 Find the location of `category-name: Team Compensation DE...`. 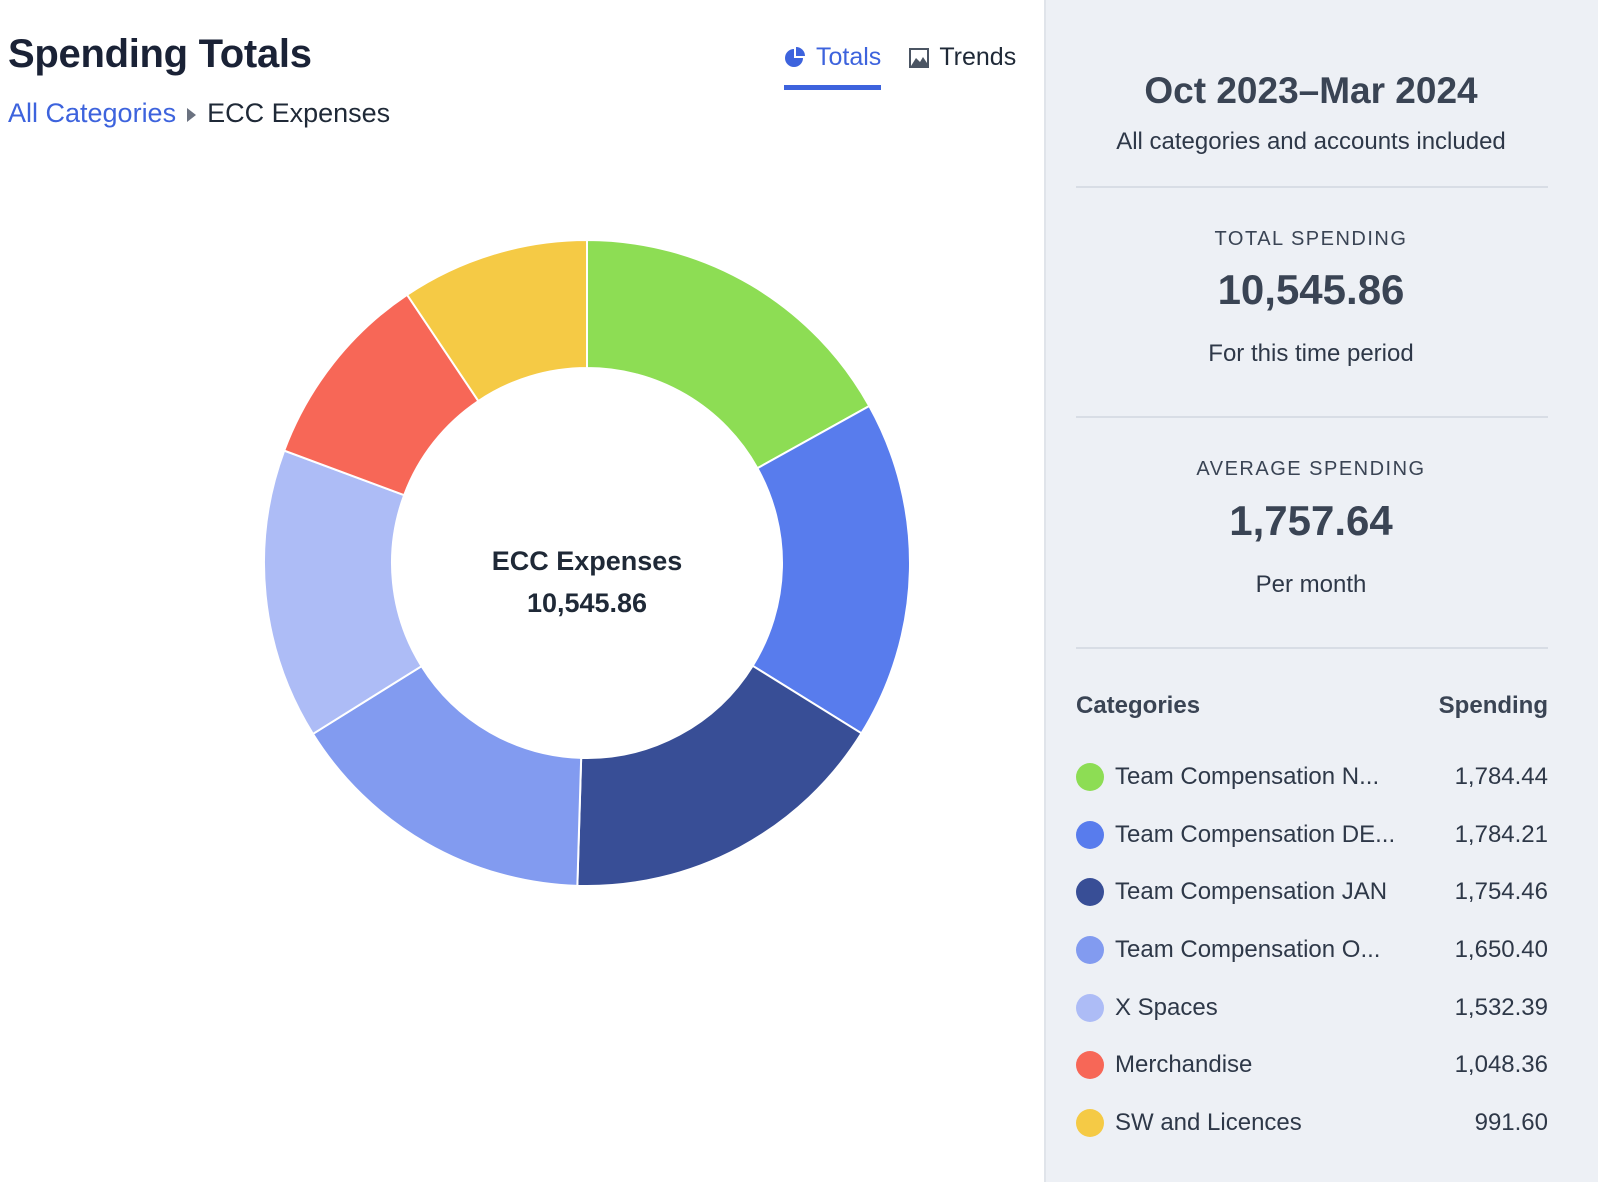

category-name: Team Compensation DE... is located at coordinates (1255, 834).